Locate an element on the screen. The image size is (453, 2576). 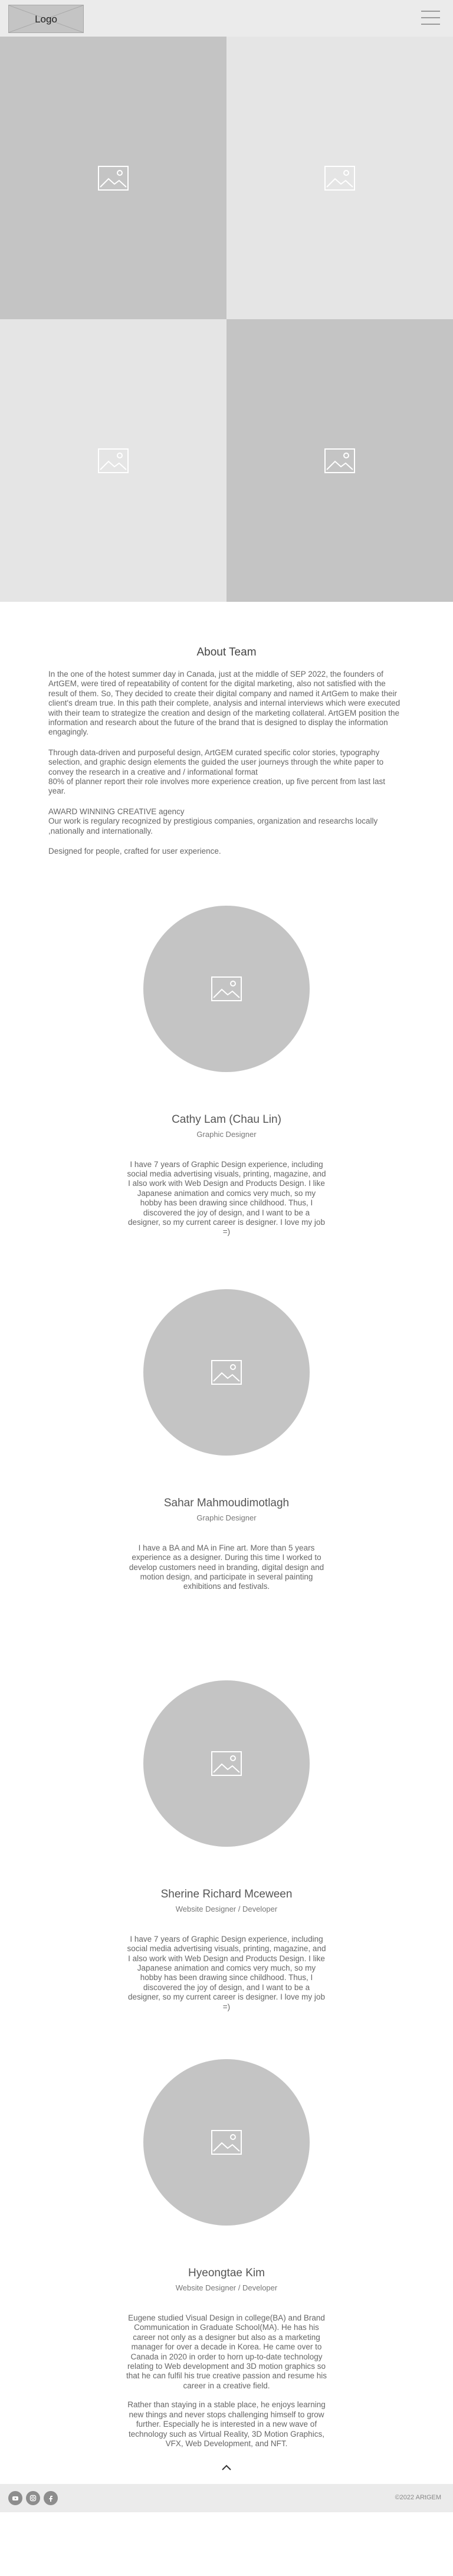
member-name: Cathy Lam (Chau Lin) is located at coordinates (226, 1119).